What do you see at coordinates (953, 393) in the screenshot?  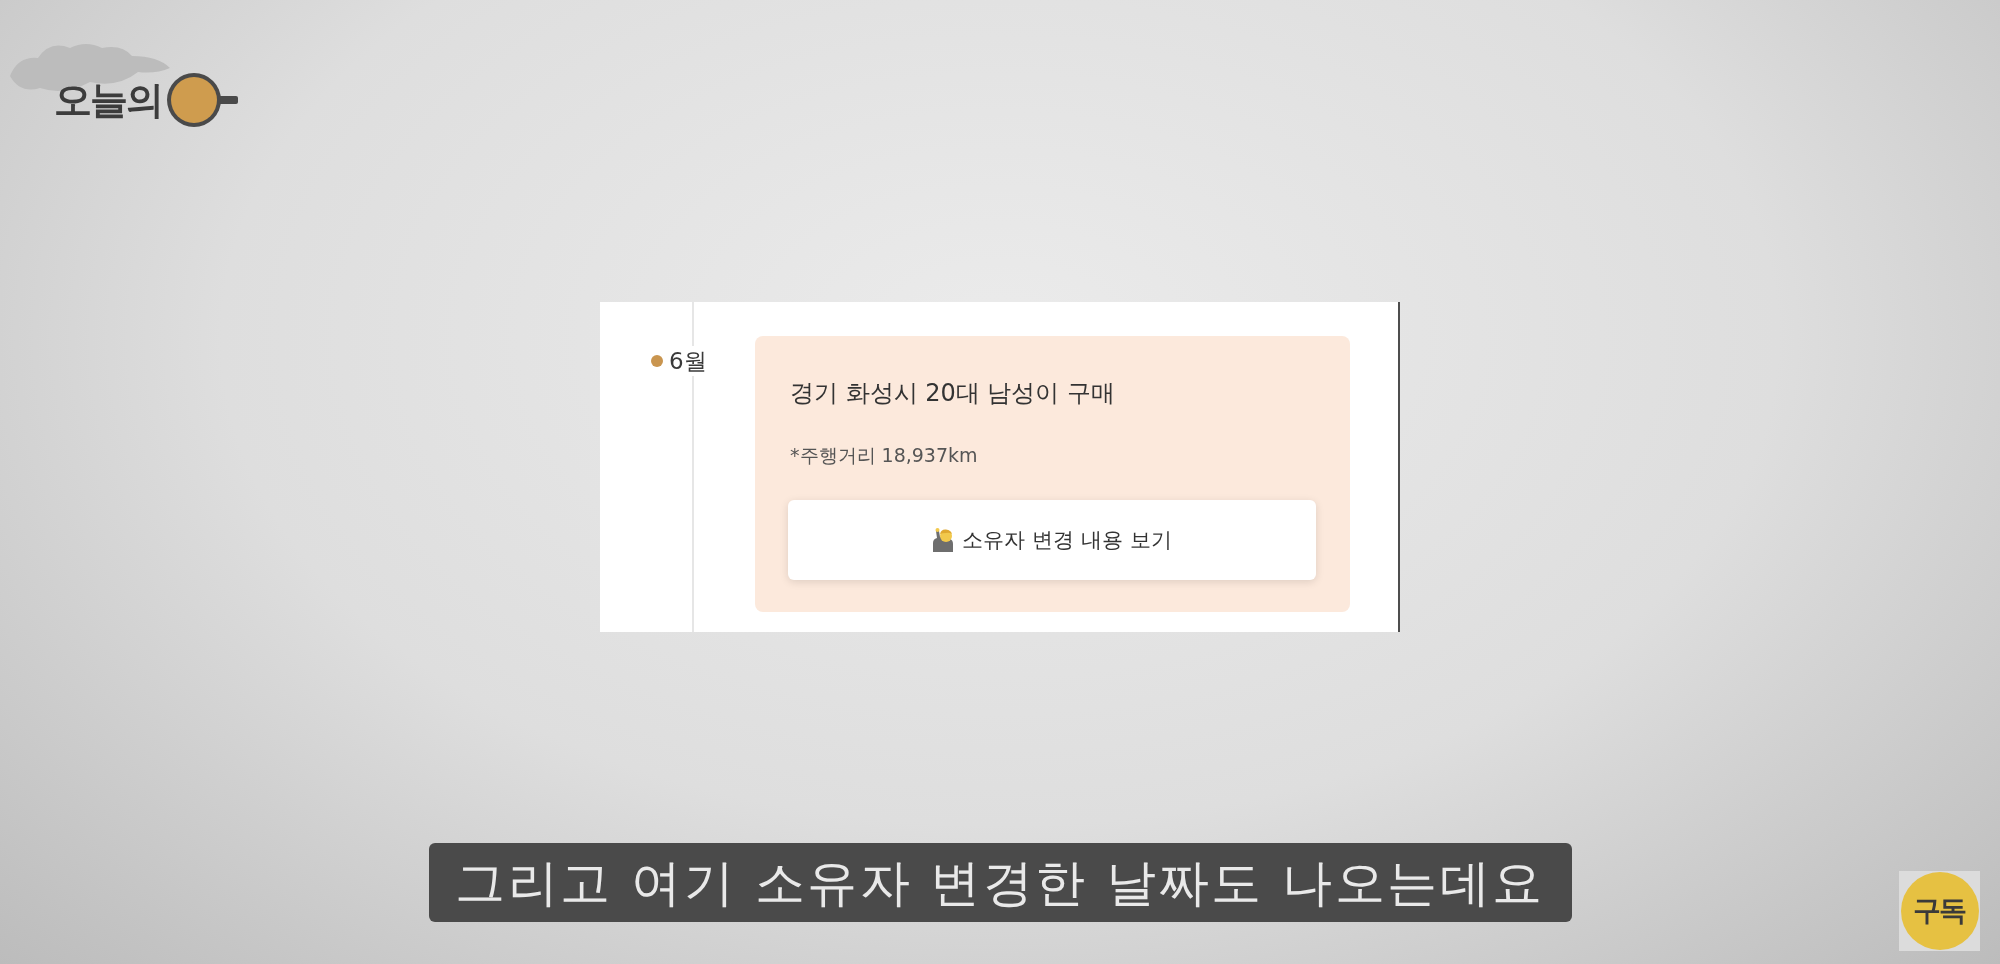 I see `event-title: 경기 화성시 20대 남성이 구매` at bounding box center [953, 393].